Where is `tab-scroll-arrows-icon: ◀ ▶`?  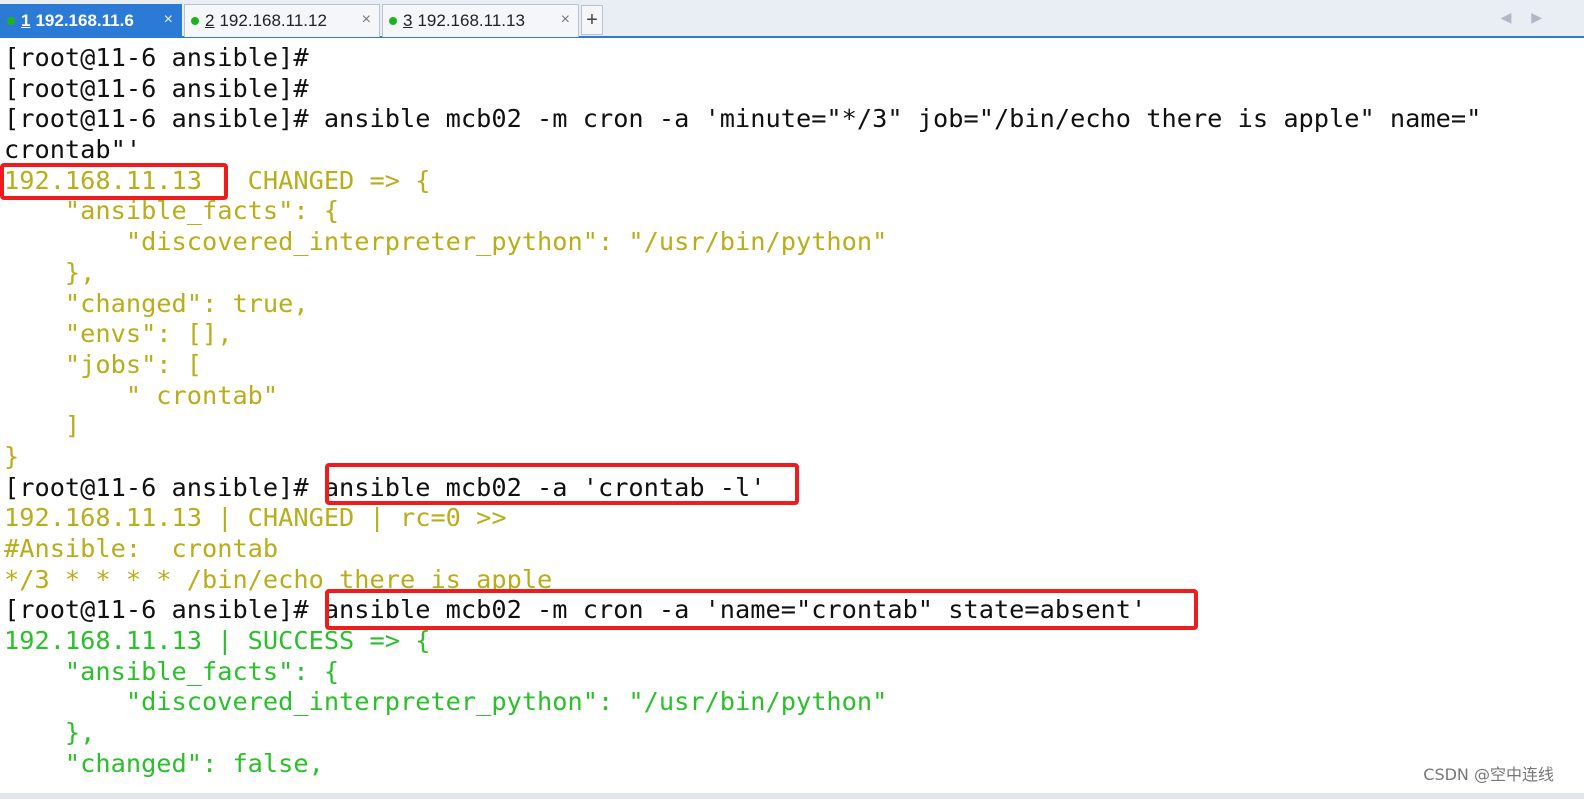
tab-scroll-arrows-icon: ◀ ▶ is located at coordinates (1525, 17).